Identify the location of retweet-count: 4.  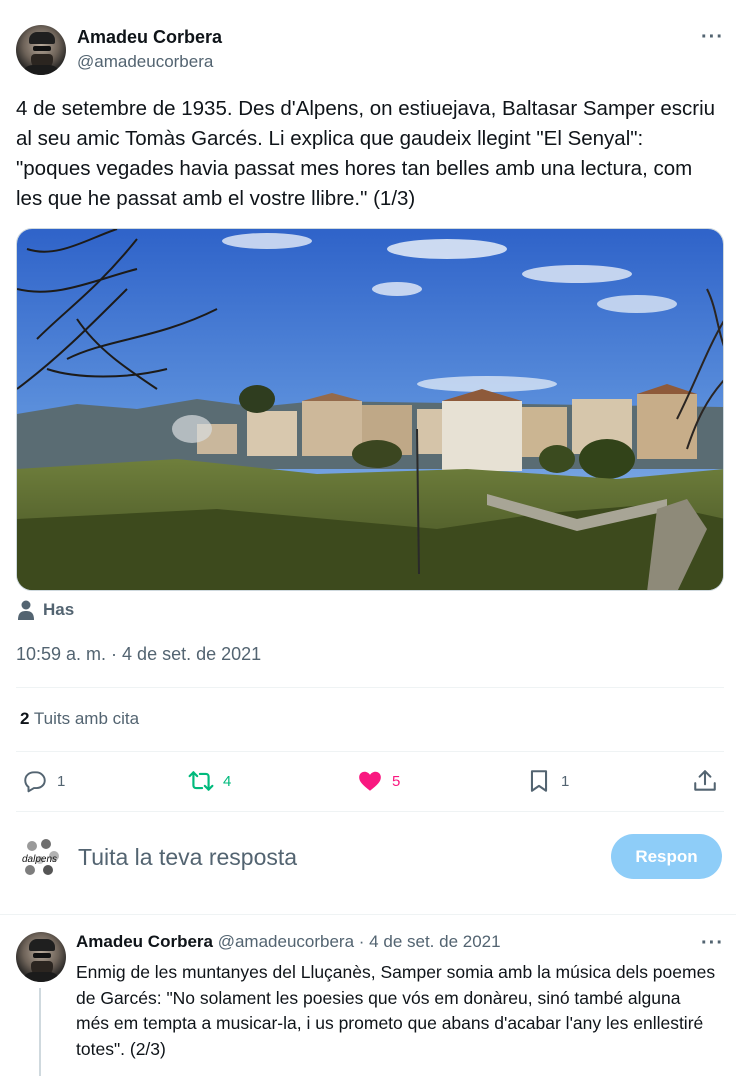
(227, 781).